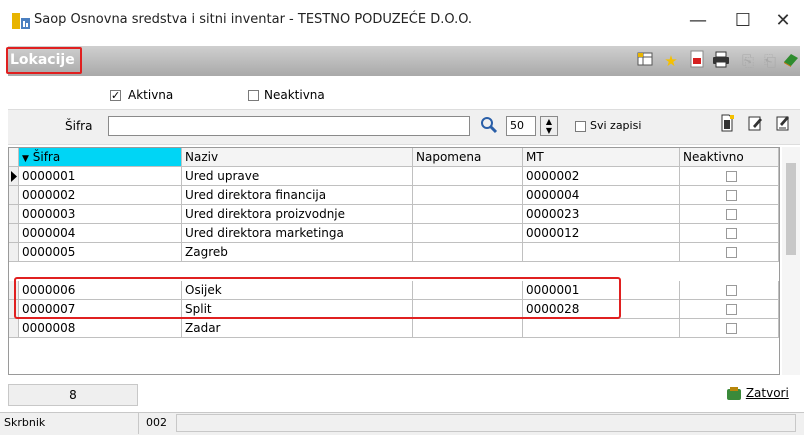 The width and height of the screenshot is (804, 435). Describe the element at coordinates (721, 61) in the screenshot. I see `print-icon` at that location.